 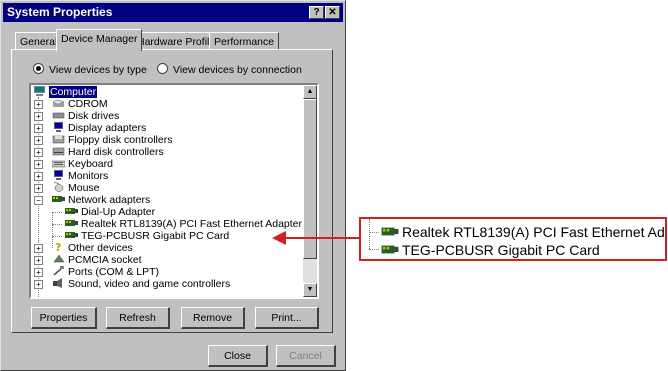 What do you see at coordinates (73, 92) in the screenshot?
I see `tree-root-label: Computer` at bounding box center [73, 92].